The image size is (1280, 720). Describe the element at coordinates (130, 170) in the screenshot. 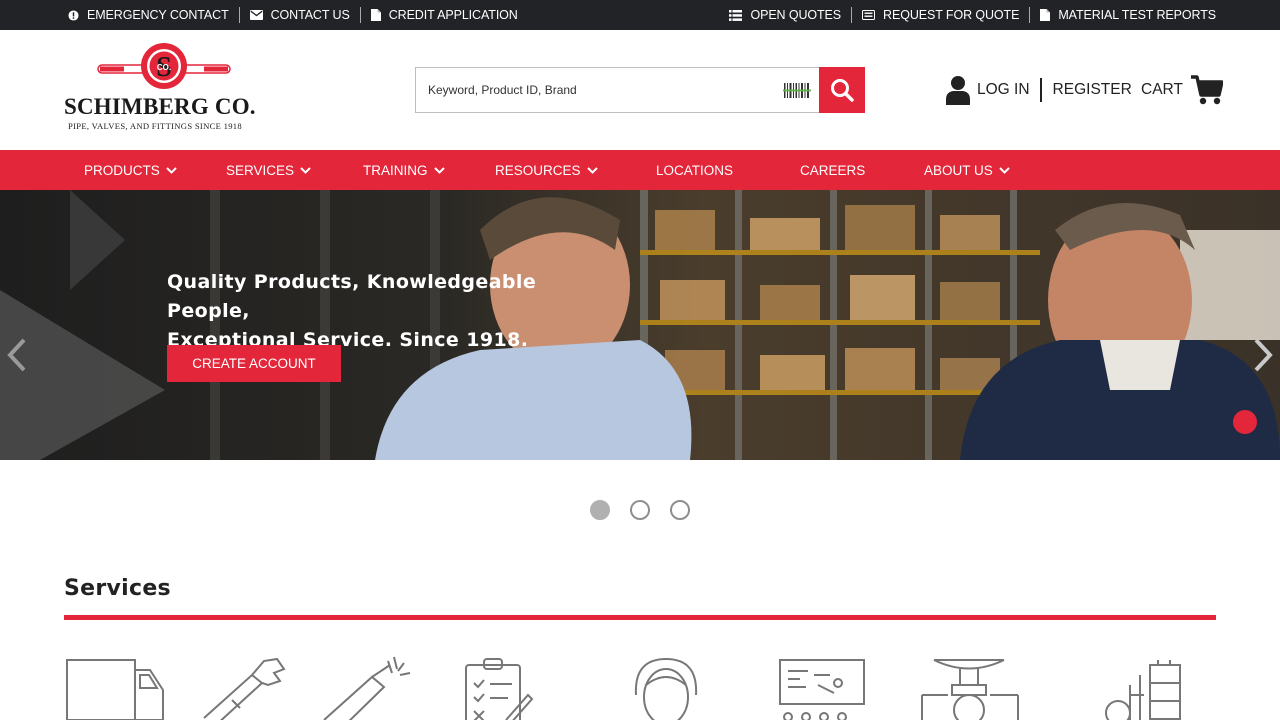

I see `nav-products: PRODUCTS` at that location.